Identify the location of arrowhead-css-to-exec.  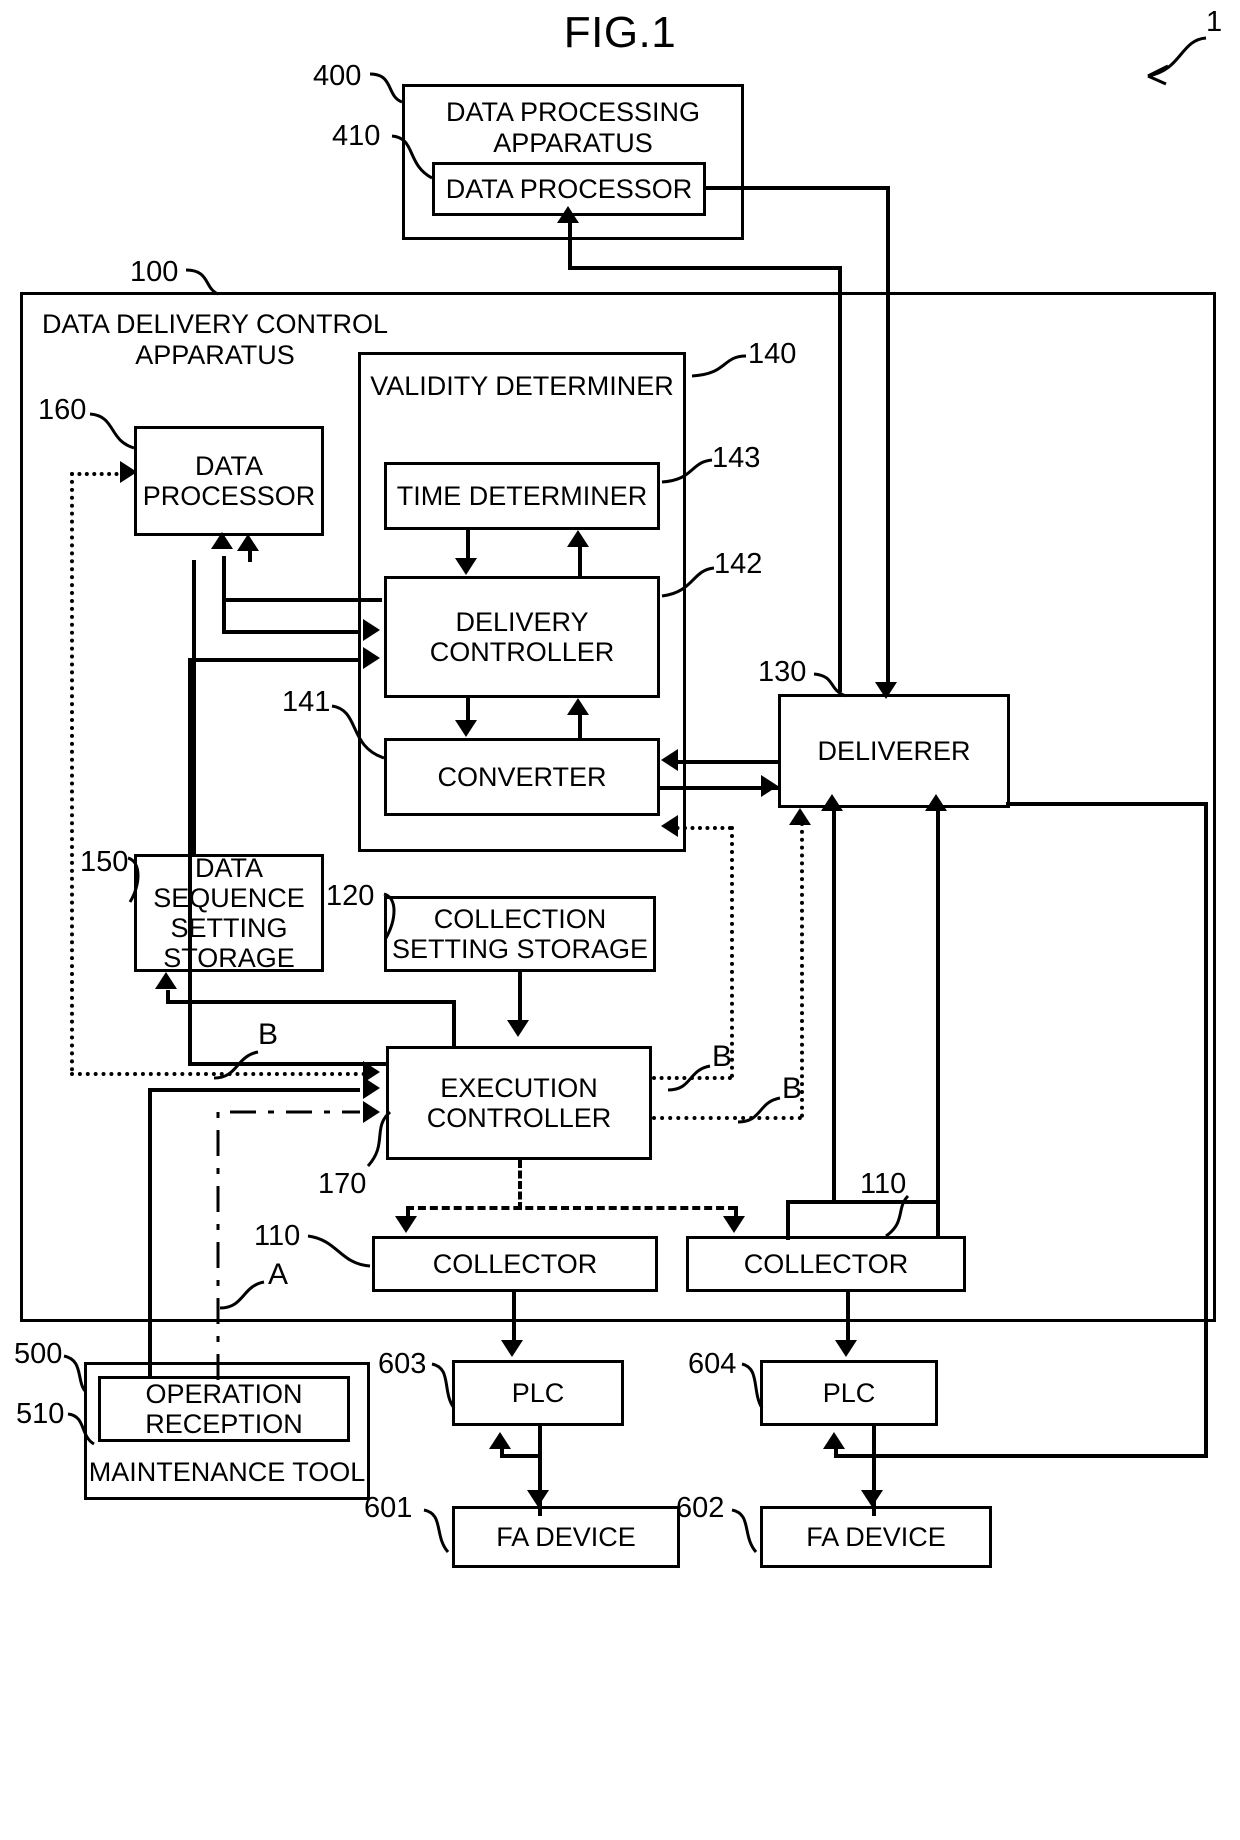
(518, 1028).